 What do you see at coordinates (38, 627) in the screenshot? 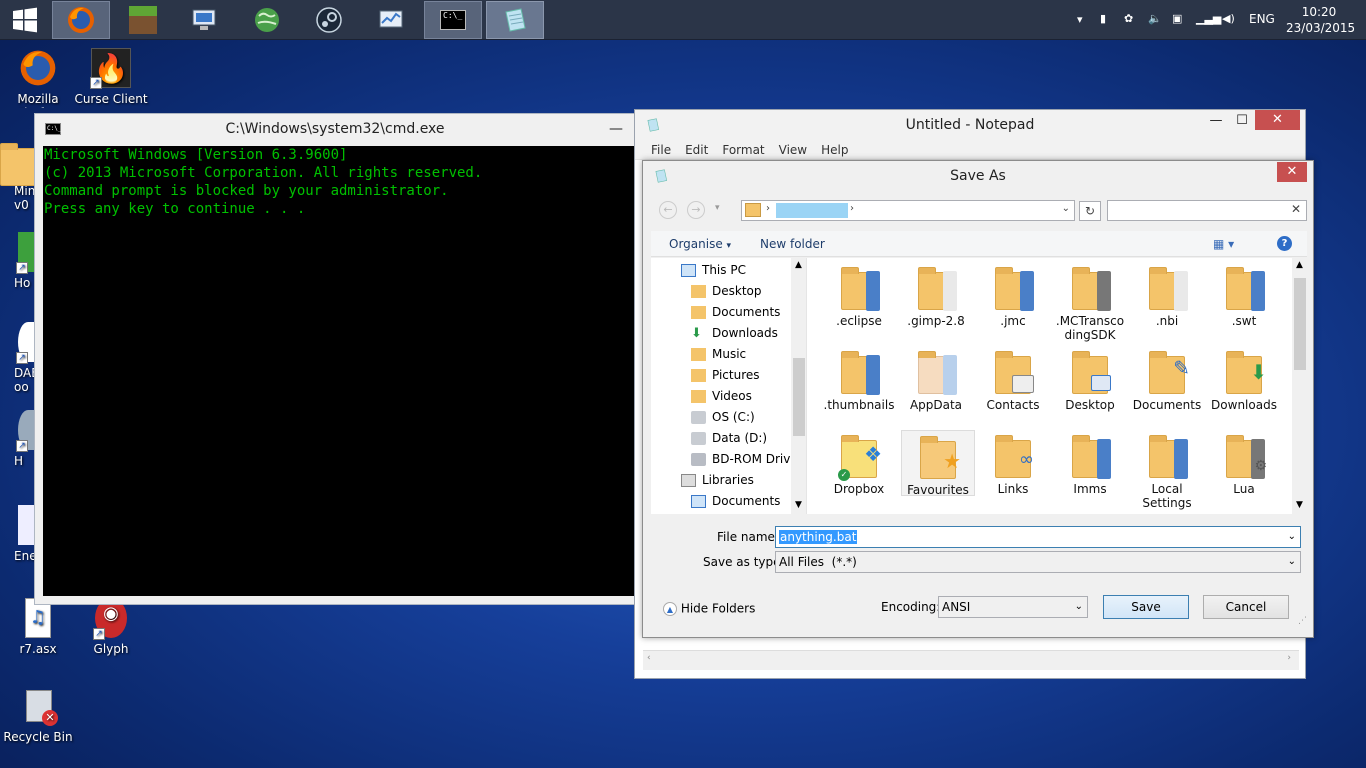
I see `desktop-icon-r7-asx: ♫ r7.asx` at bounding box center [38, 627].